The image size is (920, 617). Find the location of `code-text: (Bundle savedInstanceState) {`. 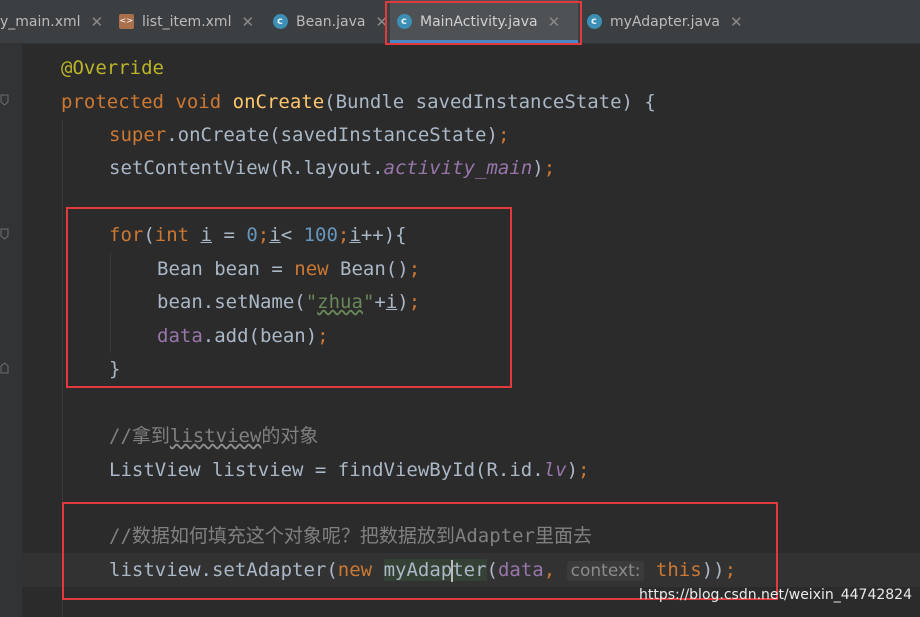

code-text: (Bundle savedInstanceState) { is located at coordinates (490, 102).